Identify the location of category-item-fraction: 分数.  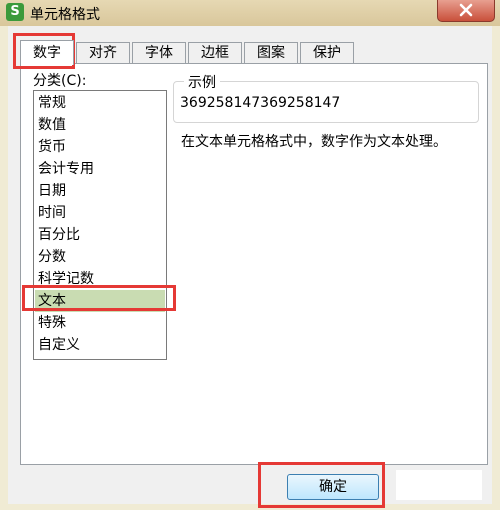
(100, 257).